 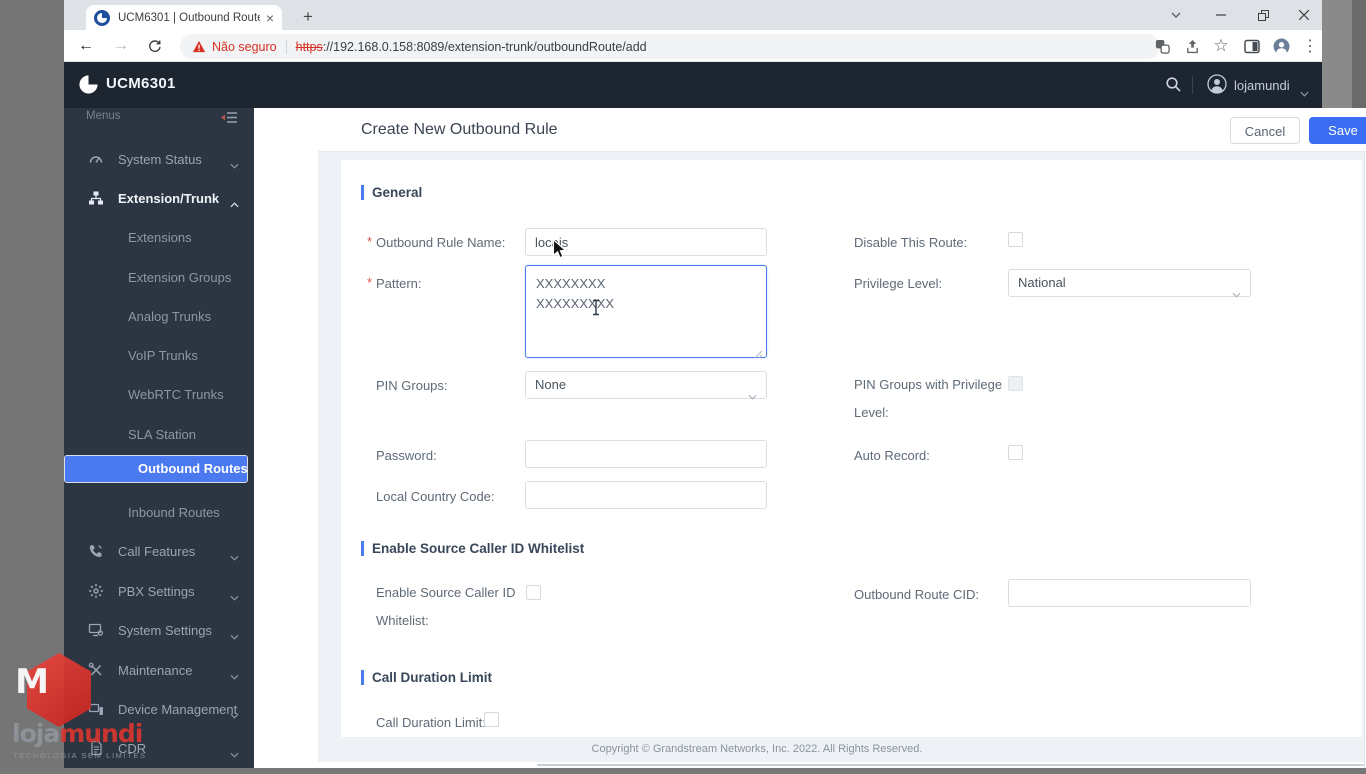 What do you see at coordinates (491, 719) in the screenshot?
I see `call-duration-limit-checkbox` at bounding box center [491, 719].